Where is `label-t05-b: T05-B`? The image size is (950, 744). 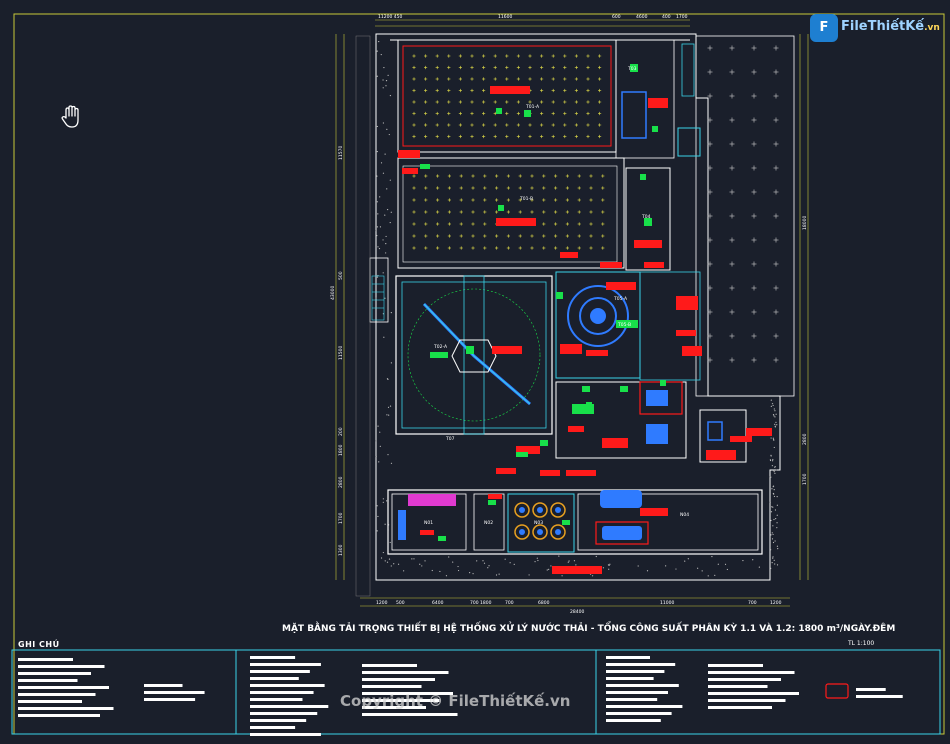
label-t05-b: T05-B is located at coordinates (624, 325).